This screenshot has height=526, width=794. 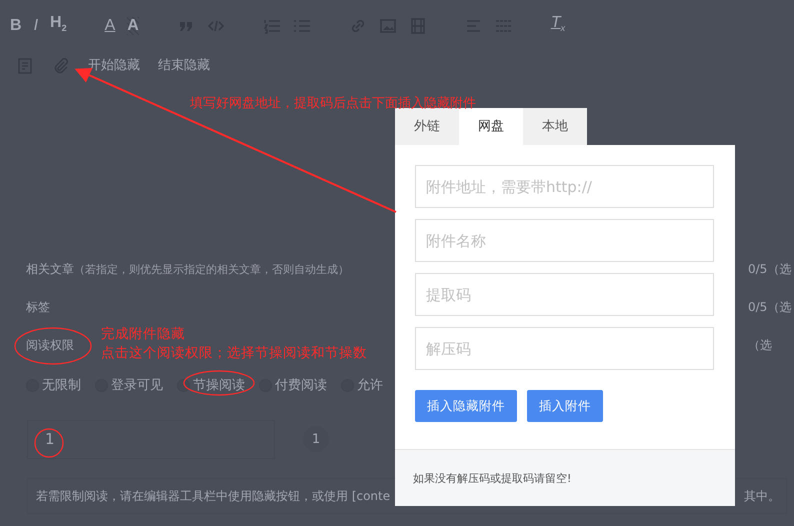 What do you see at coordinates (143, 334) in the screenshot?
I see `annotation-text: 完成附件隐藏` at bounding box center [143, 334].